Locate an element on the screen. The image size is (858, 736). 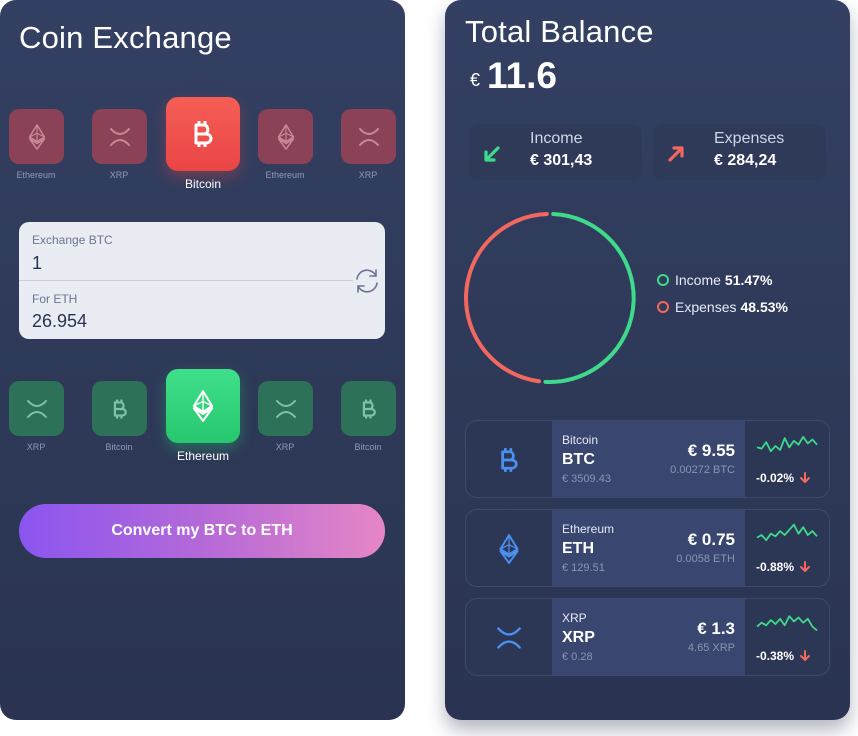
expenses-card: Expenses € 284,24 is located at coordinates (739, 152).